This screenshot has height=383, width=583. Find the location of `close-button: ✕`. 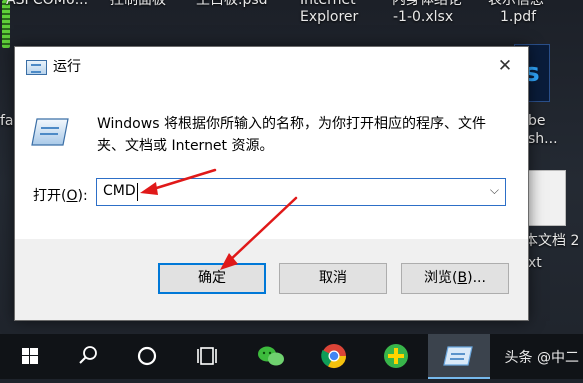

close-button: ✕ is located at coordinates (505, 66).